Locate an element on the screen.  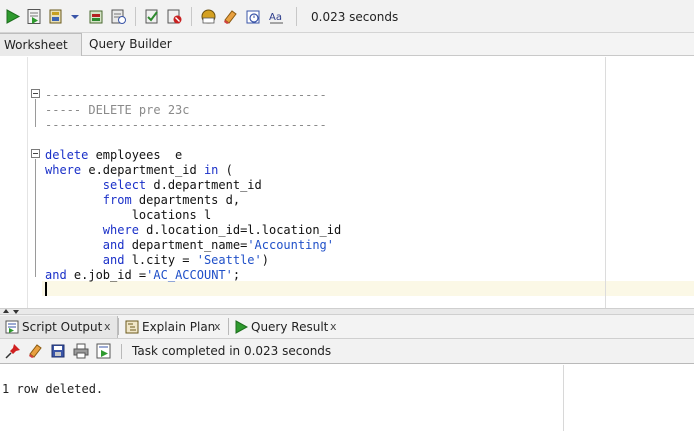
code-line: delete employees e is located at coordinates (113, 155).